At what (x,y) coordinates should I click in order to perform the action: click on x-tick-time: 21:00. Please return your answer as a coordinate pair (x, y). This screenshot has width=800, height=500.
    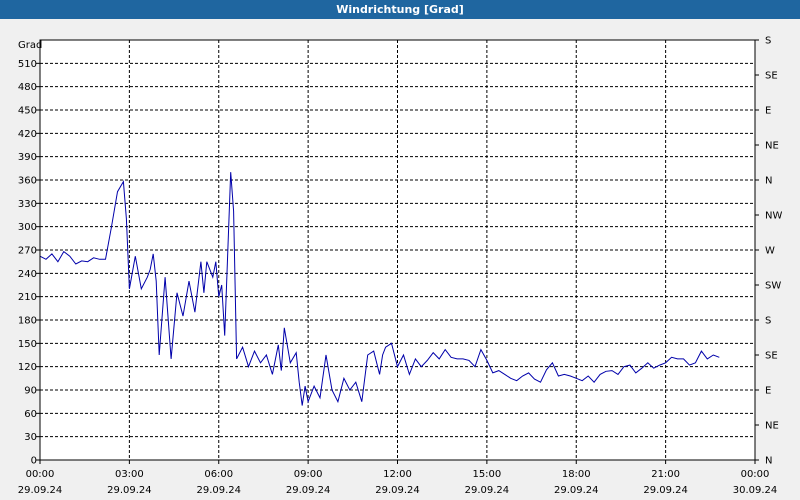
    Looking at the image, I should click on (665, 474).